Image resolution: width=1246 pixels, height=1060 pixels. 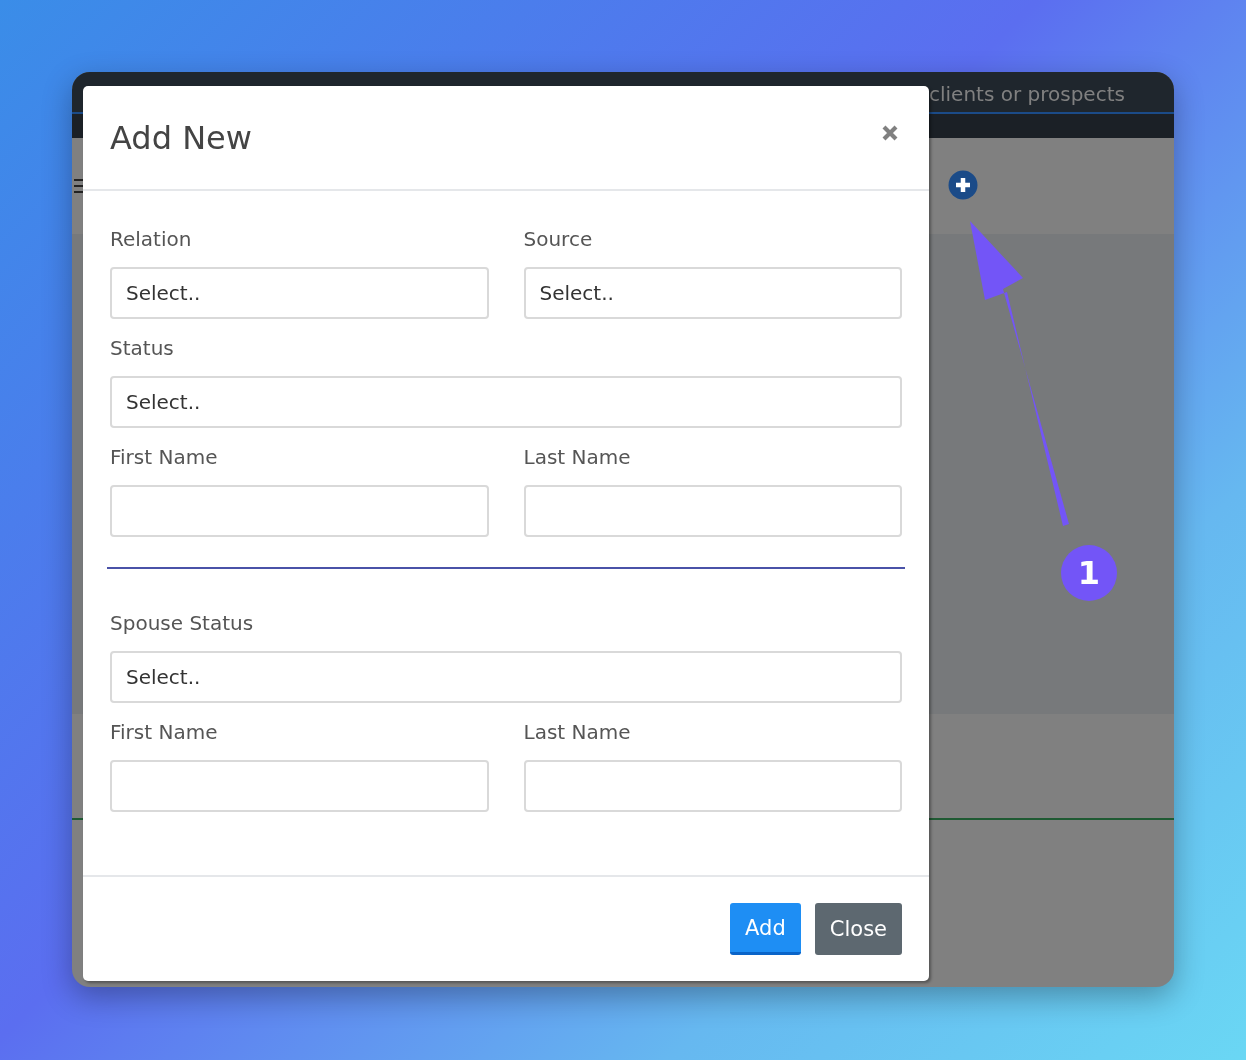 I want to click on field-label: Status, so click(x=142, y=348).